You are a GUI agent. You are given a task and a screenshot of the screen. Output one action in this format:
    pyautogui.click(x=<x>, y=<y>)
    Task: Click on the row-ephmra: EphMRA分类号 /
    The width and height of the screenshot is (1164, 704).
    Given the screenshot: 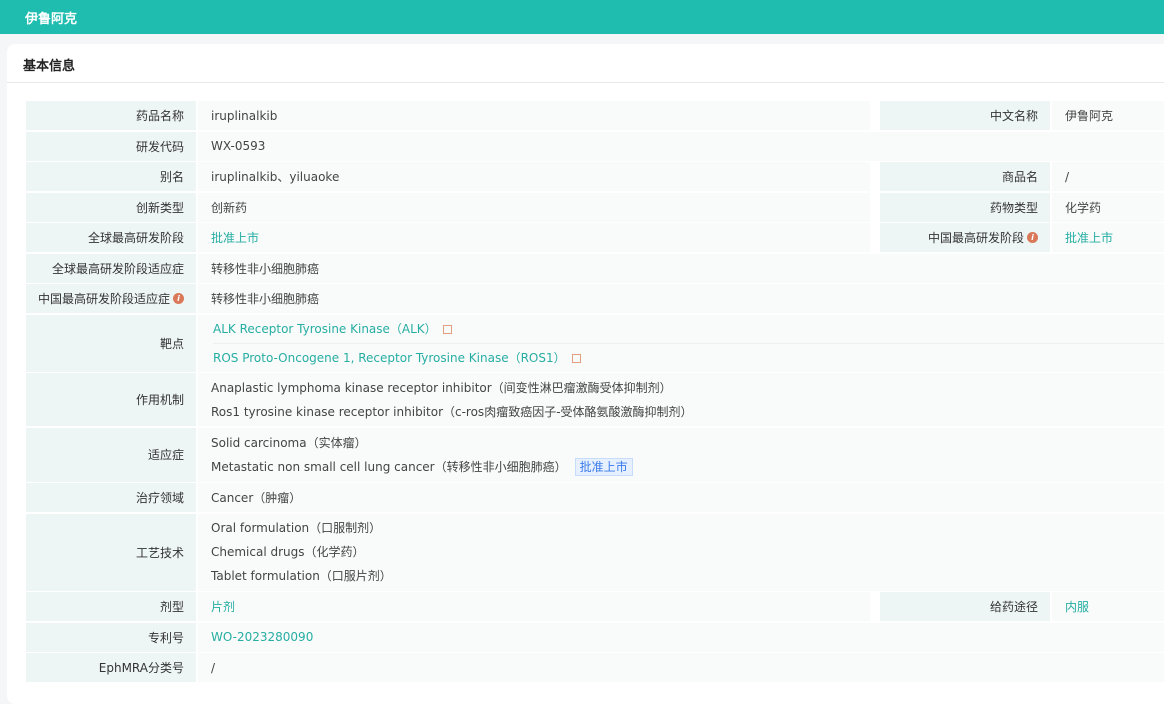 What is the action you would take?
    pyautogui.click(x=595, y=667)
    